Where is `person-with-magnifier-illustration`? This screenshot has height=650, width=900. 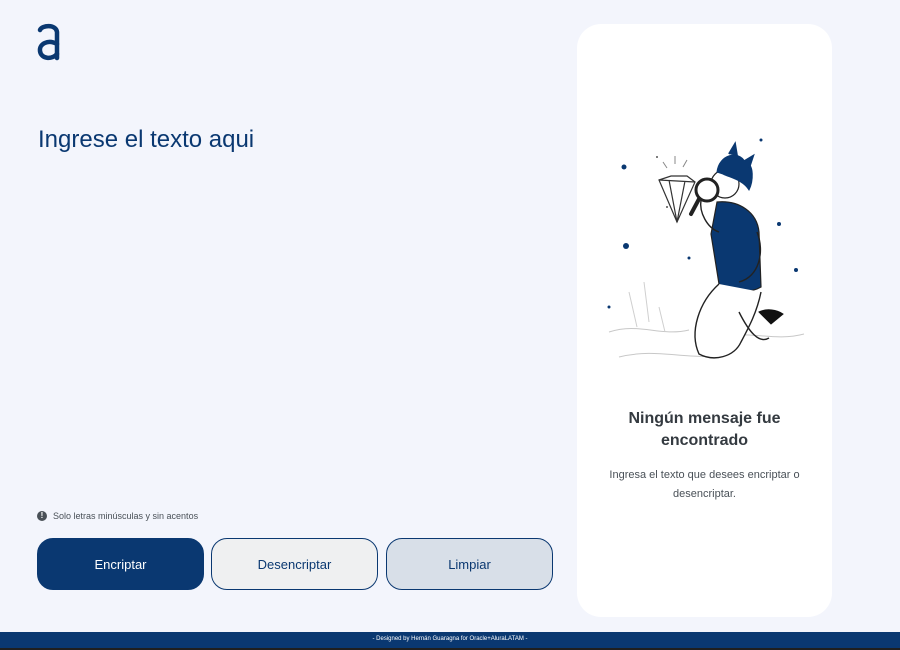 person-with-magnifier-illustration is located at coordinates (706, 248).